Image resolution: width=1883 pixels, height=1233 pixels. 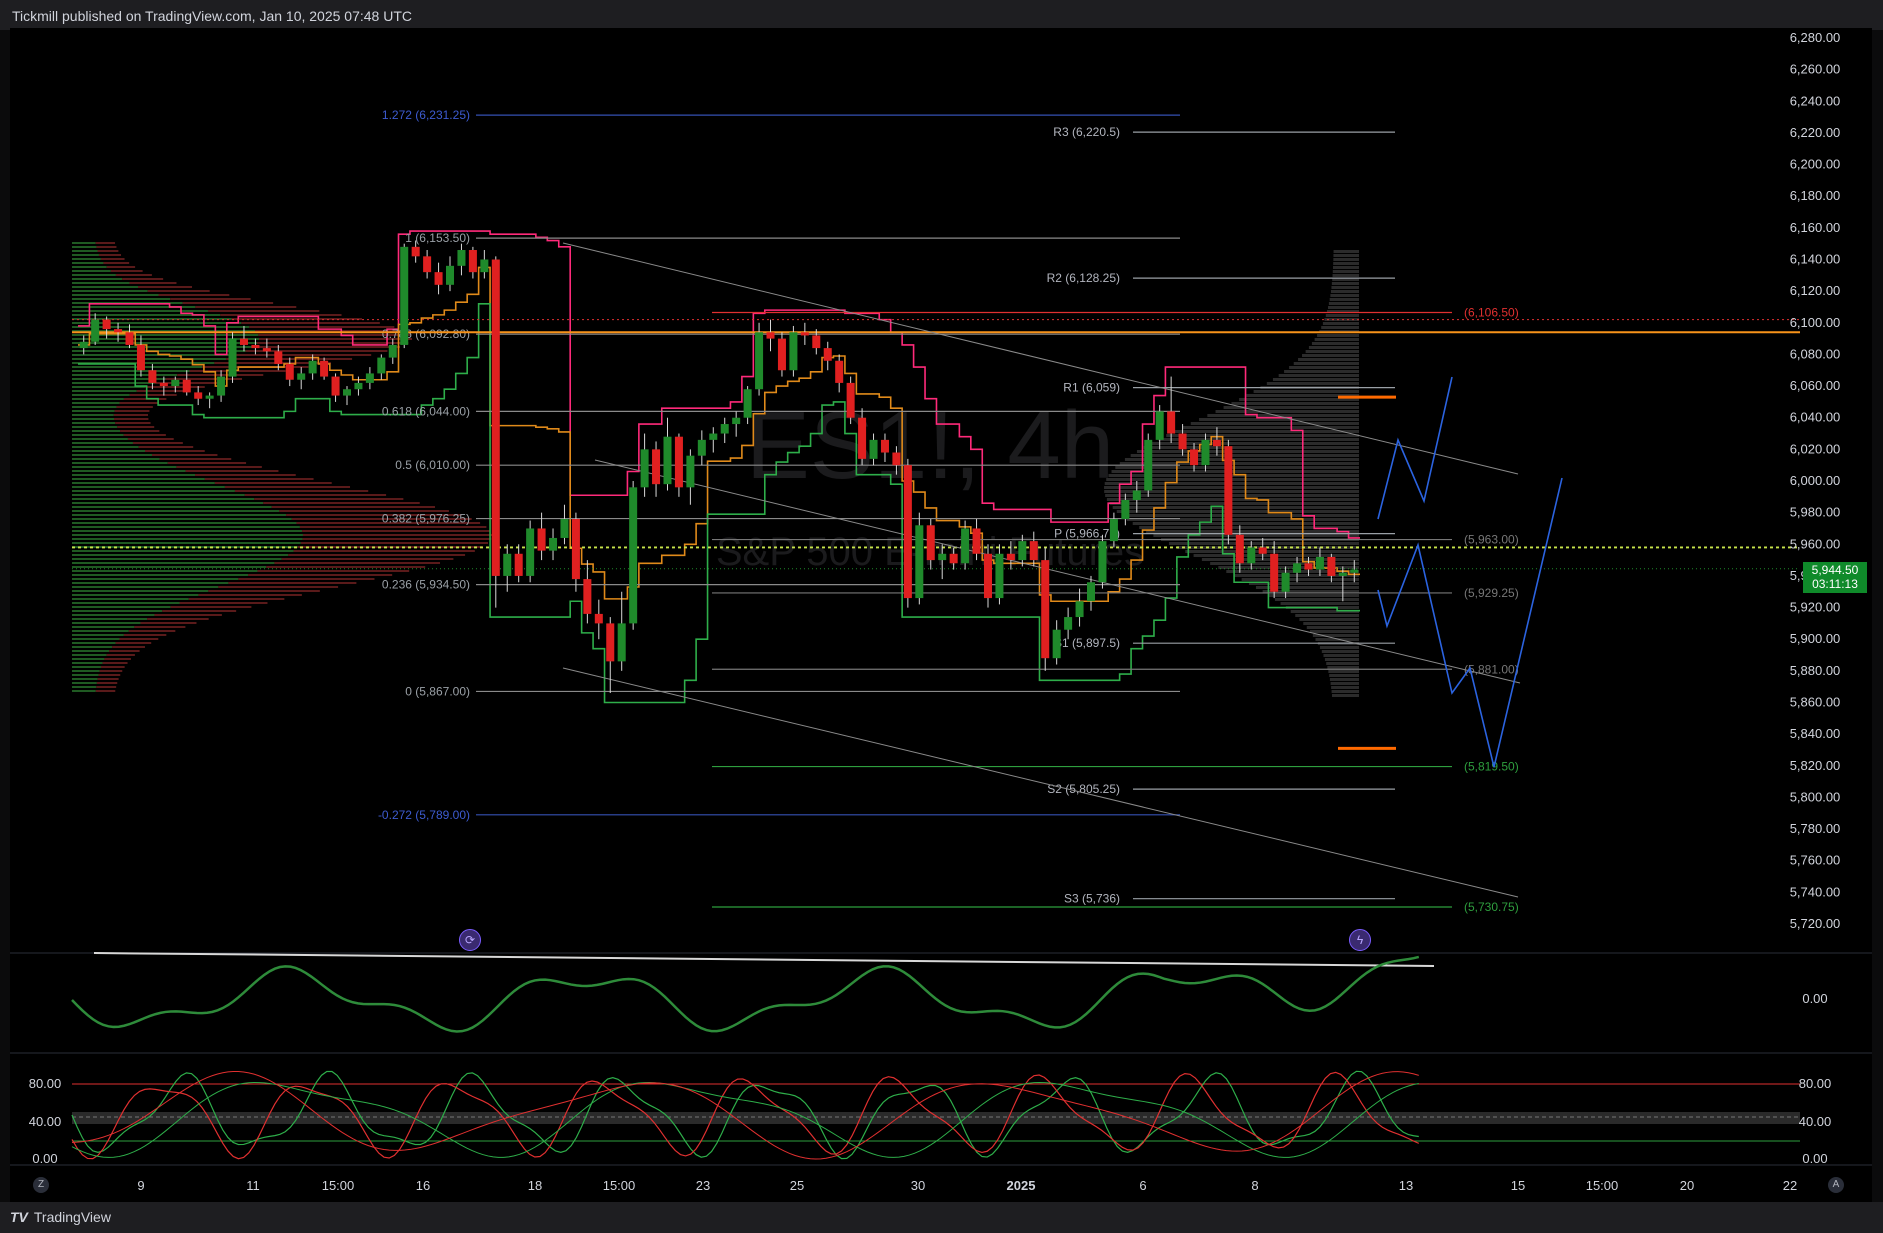 I want to click on price-tick-label: 6,140.00, so click(x=1815, y=259).